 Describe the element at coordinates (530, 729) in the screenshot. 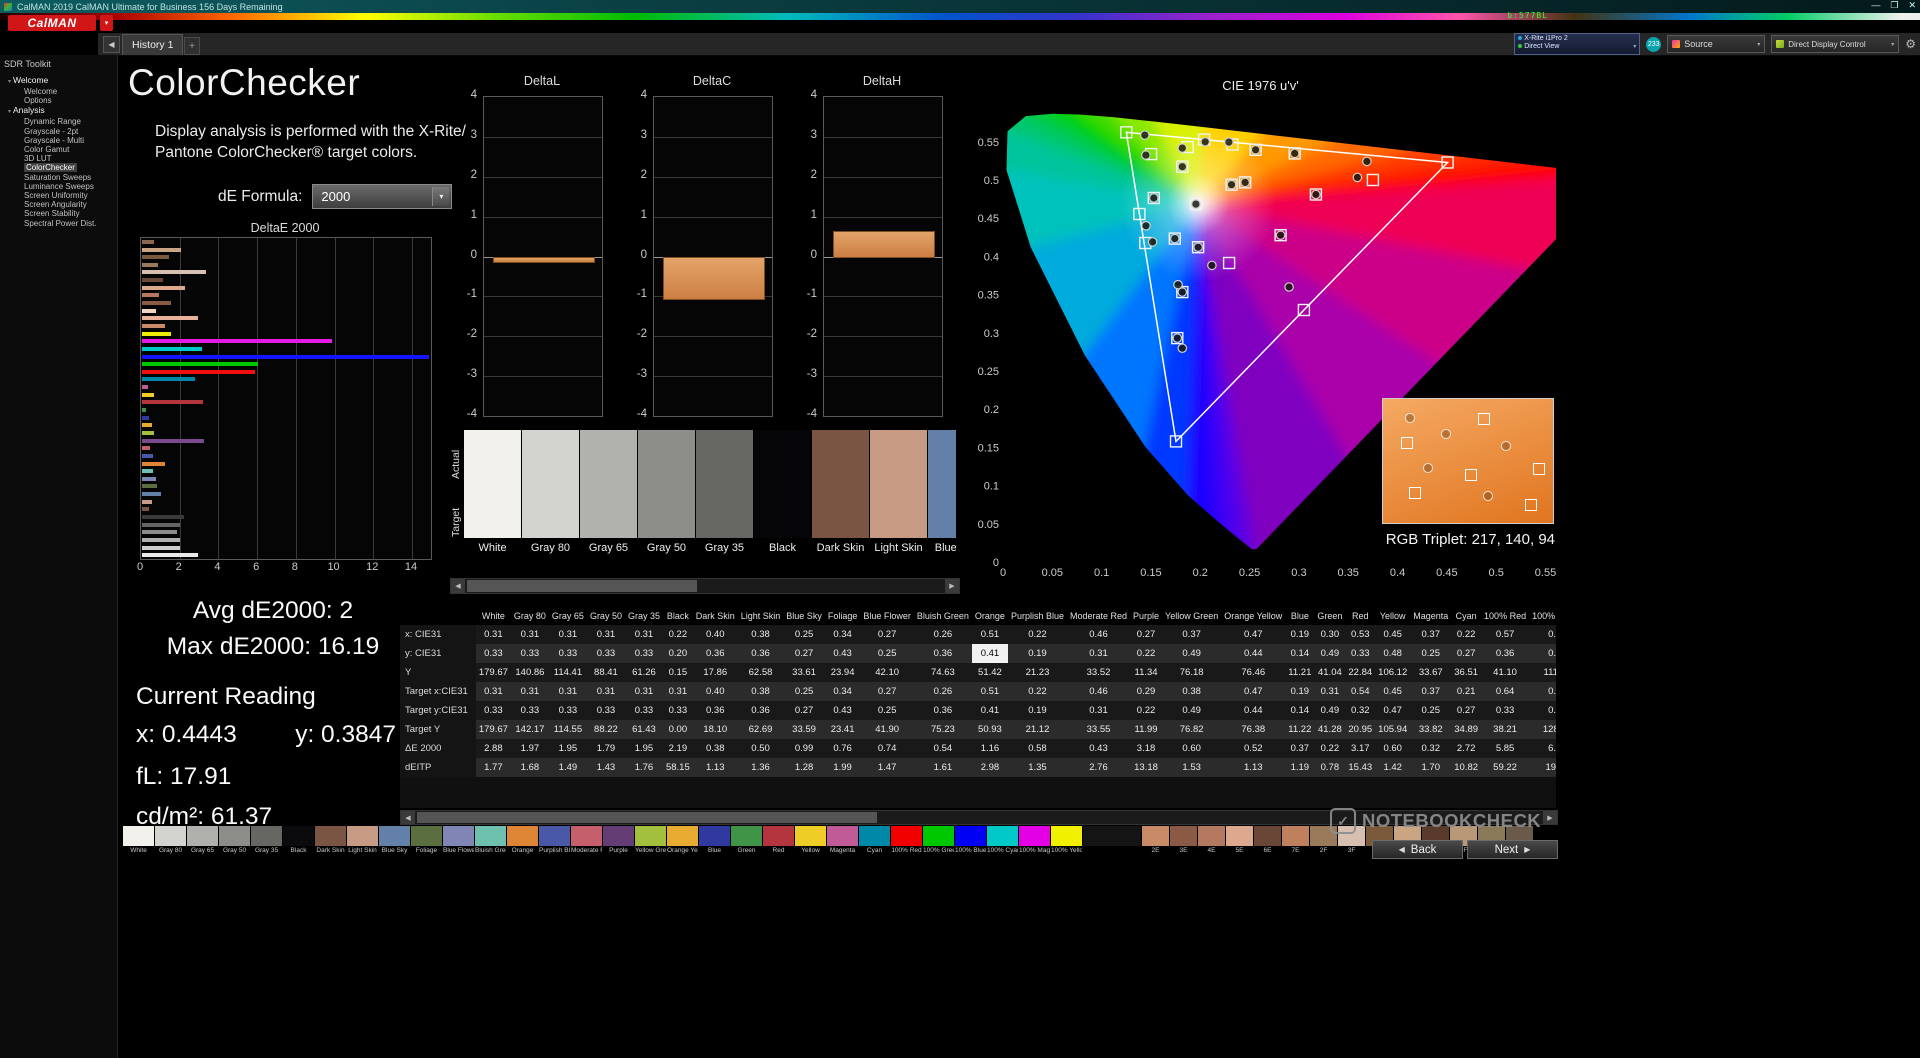

I see `table-cell: 142.17` at that location.